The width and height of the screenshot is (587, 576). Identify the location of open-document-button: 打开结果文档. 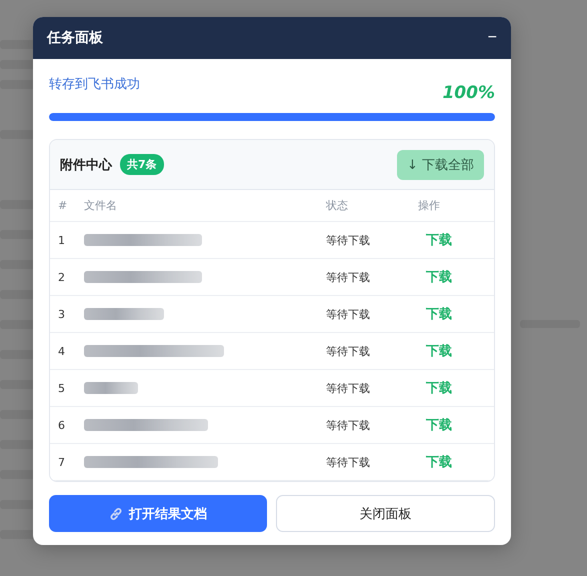
(157, 513).